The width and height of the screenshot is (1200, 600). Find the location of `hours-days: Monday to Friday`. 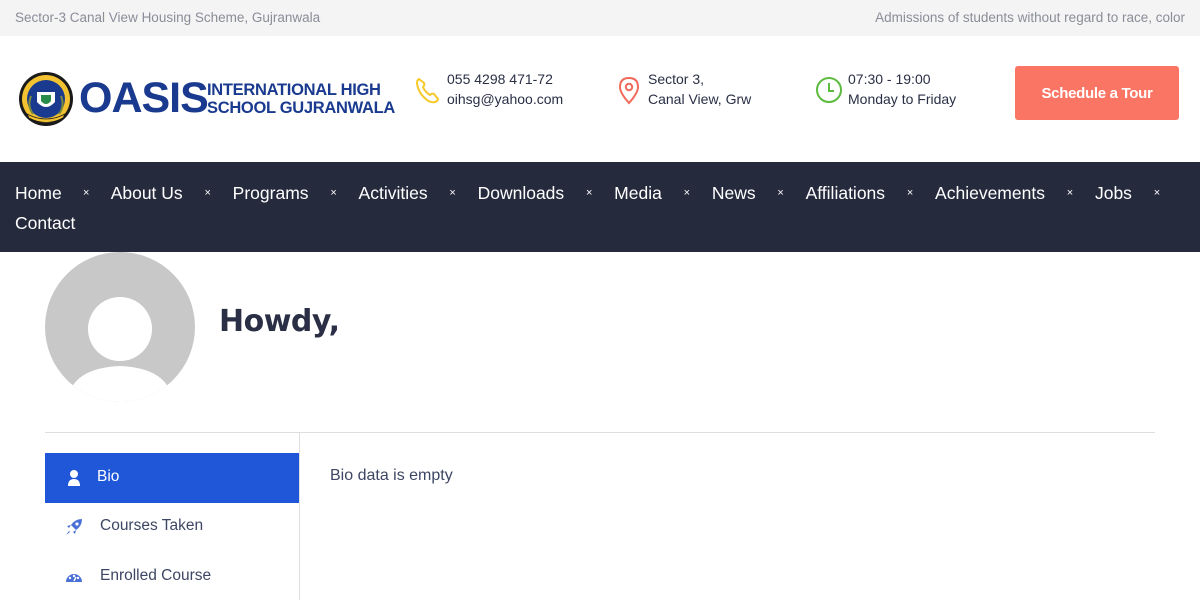

hours-days: Monday to Friday is located at coordinates (902, 99).